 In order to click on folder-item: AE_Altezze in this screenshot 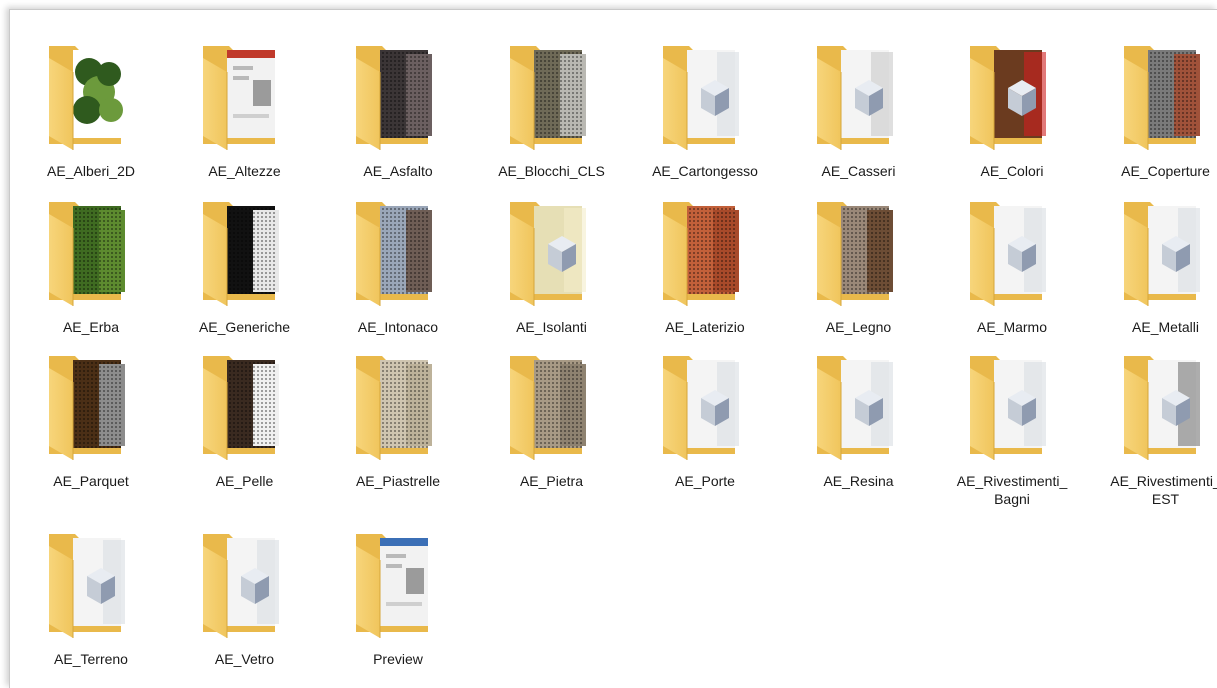, I will do `click(245, 115)`.